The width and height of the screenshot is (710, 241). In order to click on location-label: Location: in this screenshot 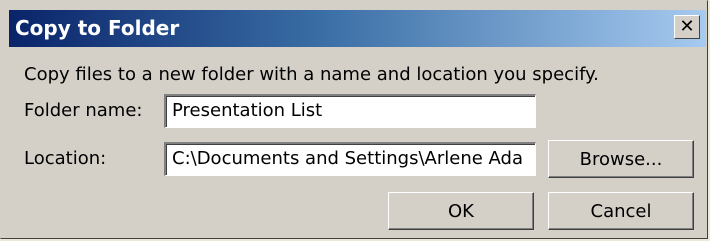, I will do `click(65, 158)`.